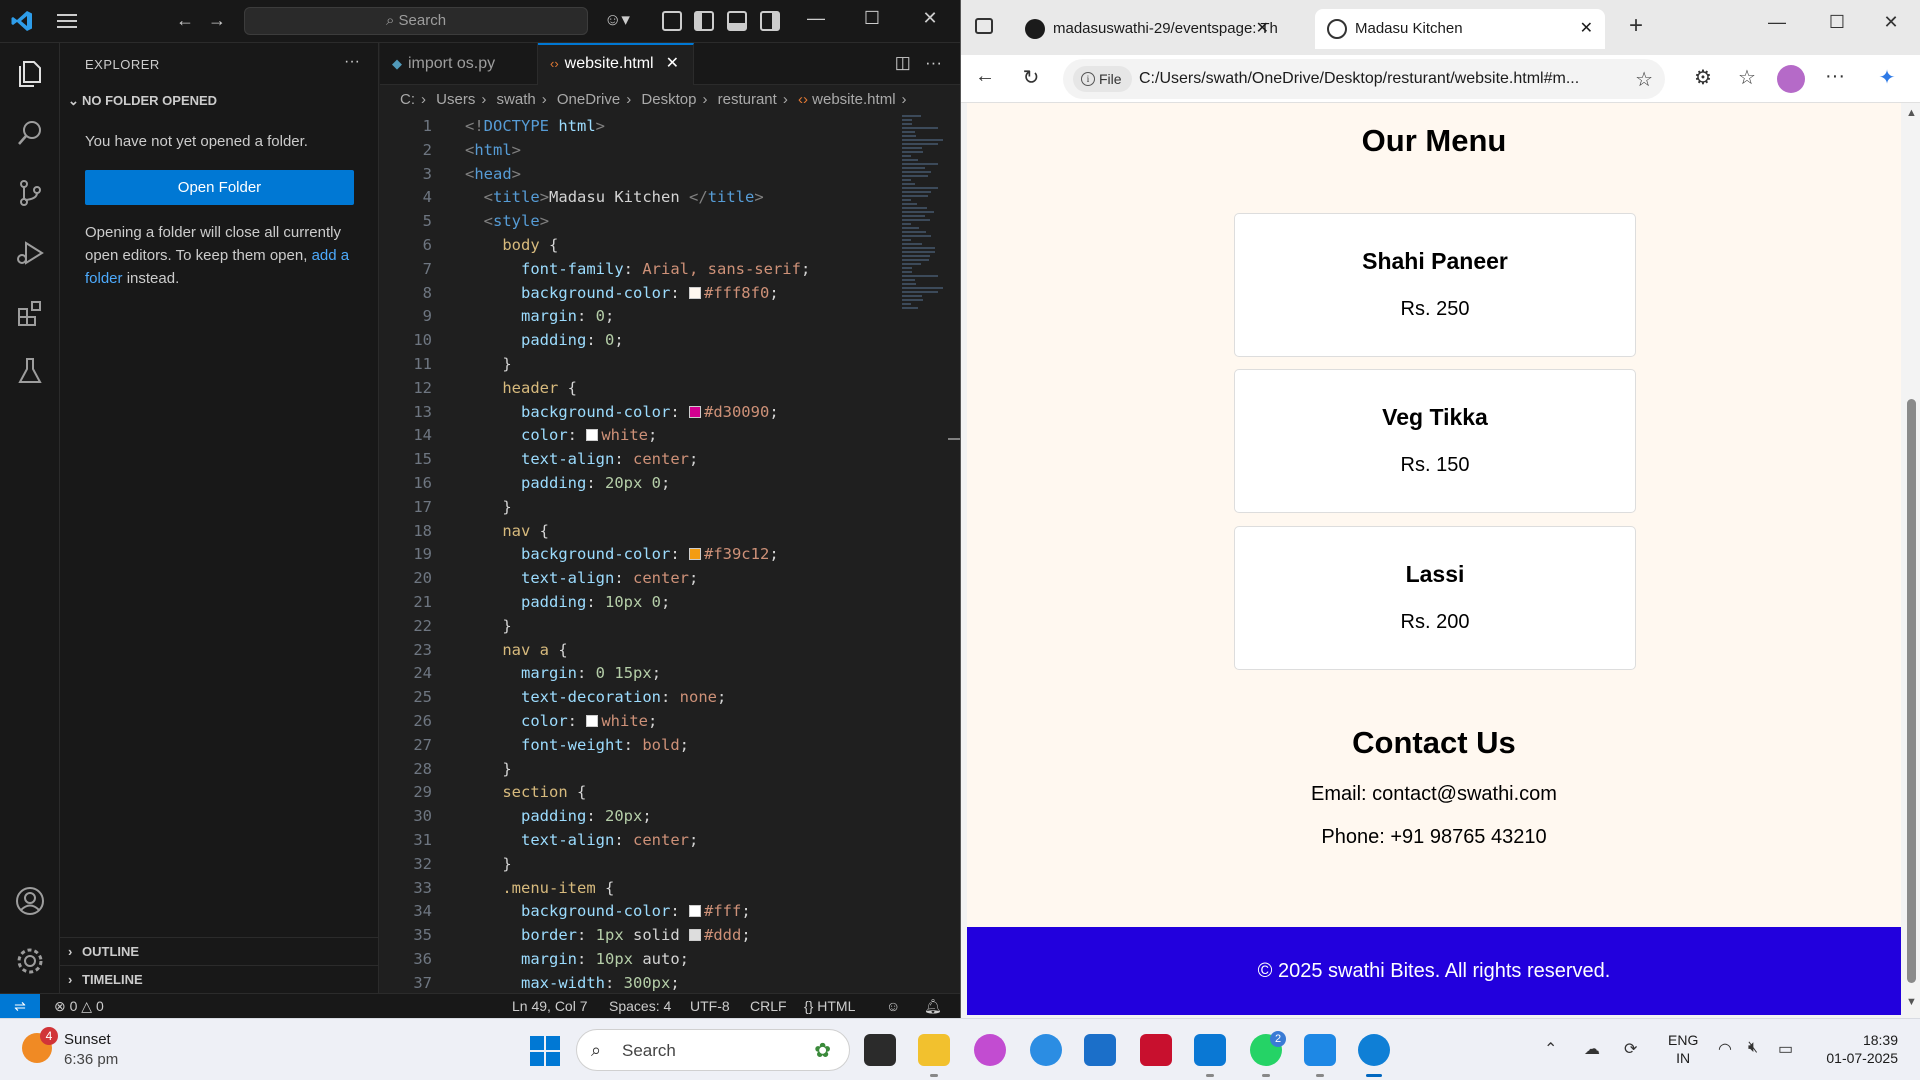 The height and width of the screenshot is (1080, 1920). What do you see at coordinates (1891, 22) in the screenshot?
I see `close-icon: ✕` at bounding box center [1891, 22].